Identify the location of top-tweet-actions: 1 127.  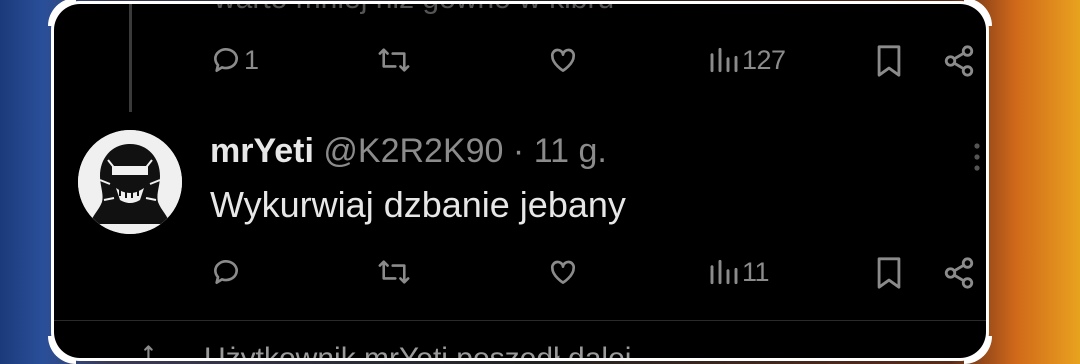
(520, 64).